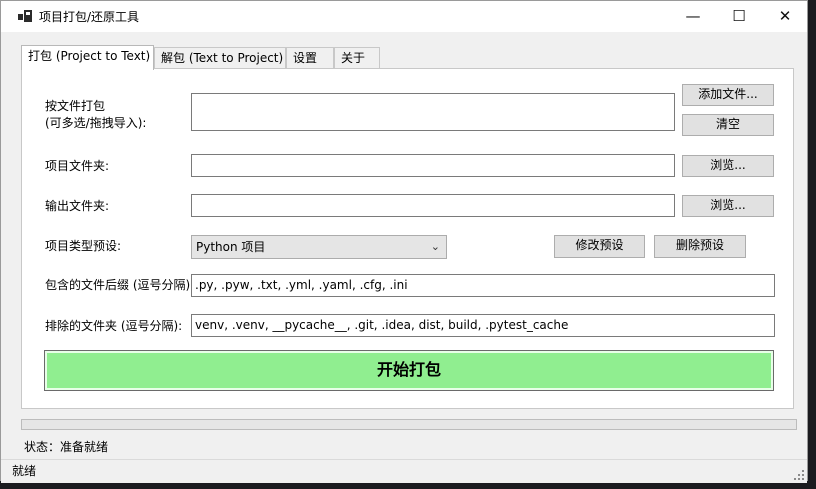 Image resolution: width=816 pixels, height=489 pixels. I want to click on minimize-button: —, so click(693, 16).